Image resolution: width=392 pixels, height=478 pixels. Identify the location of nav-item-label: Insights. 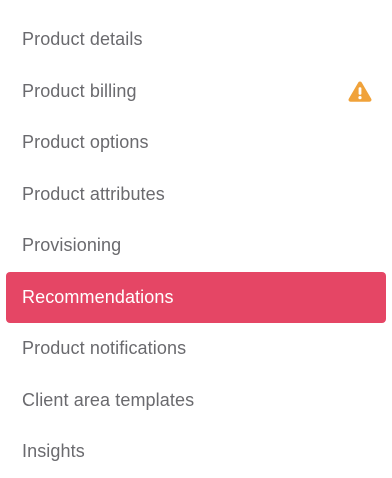
(53, 451).